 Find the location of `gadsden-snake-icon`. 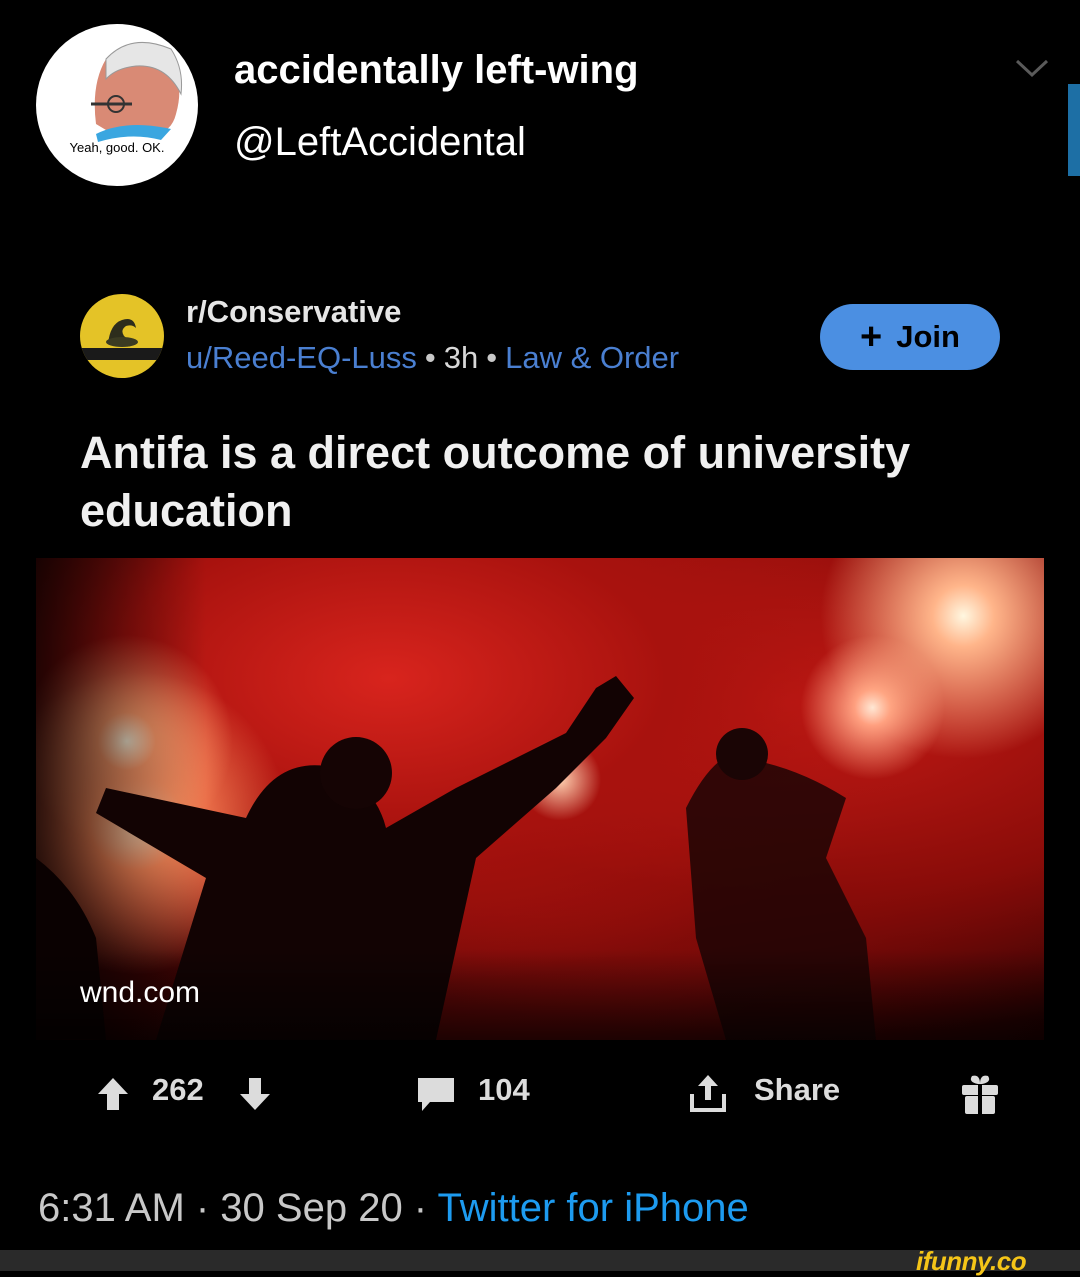

gadsden-snake-icon is located at coordinates (122, 333).